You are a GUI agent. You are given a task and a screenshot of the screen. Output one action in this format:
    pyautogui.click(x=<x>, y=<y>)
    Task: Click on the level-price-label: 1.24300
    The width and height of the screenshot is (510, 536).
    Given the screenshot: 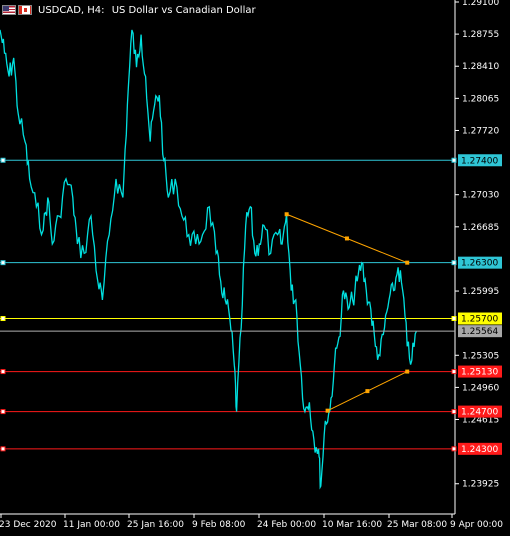 What is the action you would take?
    pyautogui.click(x=479, y=450)
    